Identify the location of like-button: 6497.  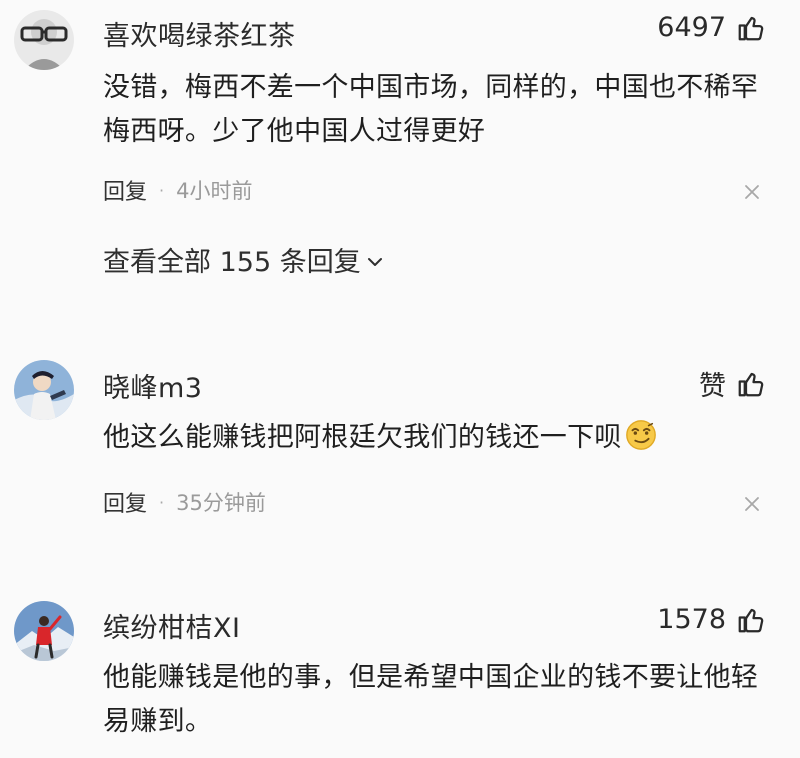
(711, 27).